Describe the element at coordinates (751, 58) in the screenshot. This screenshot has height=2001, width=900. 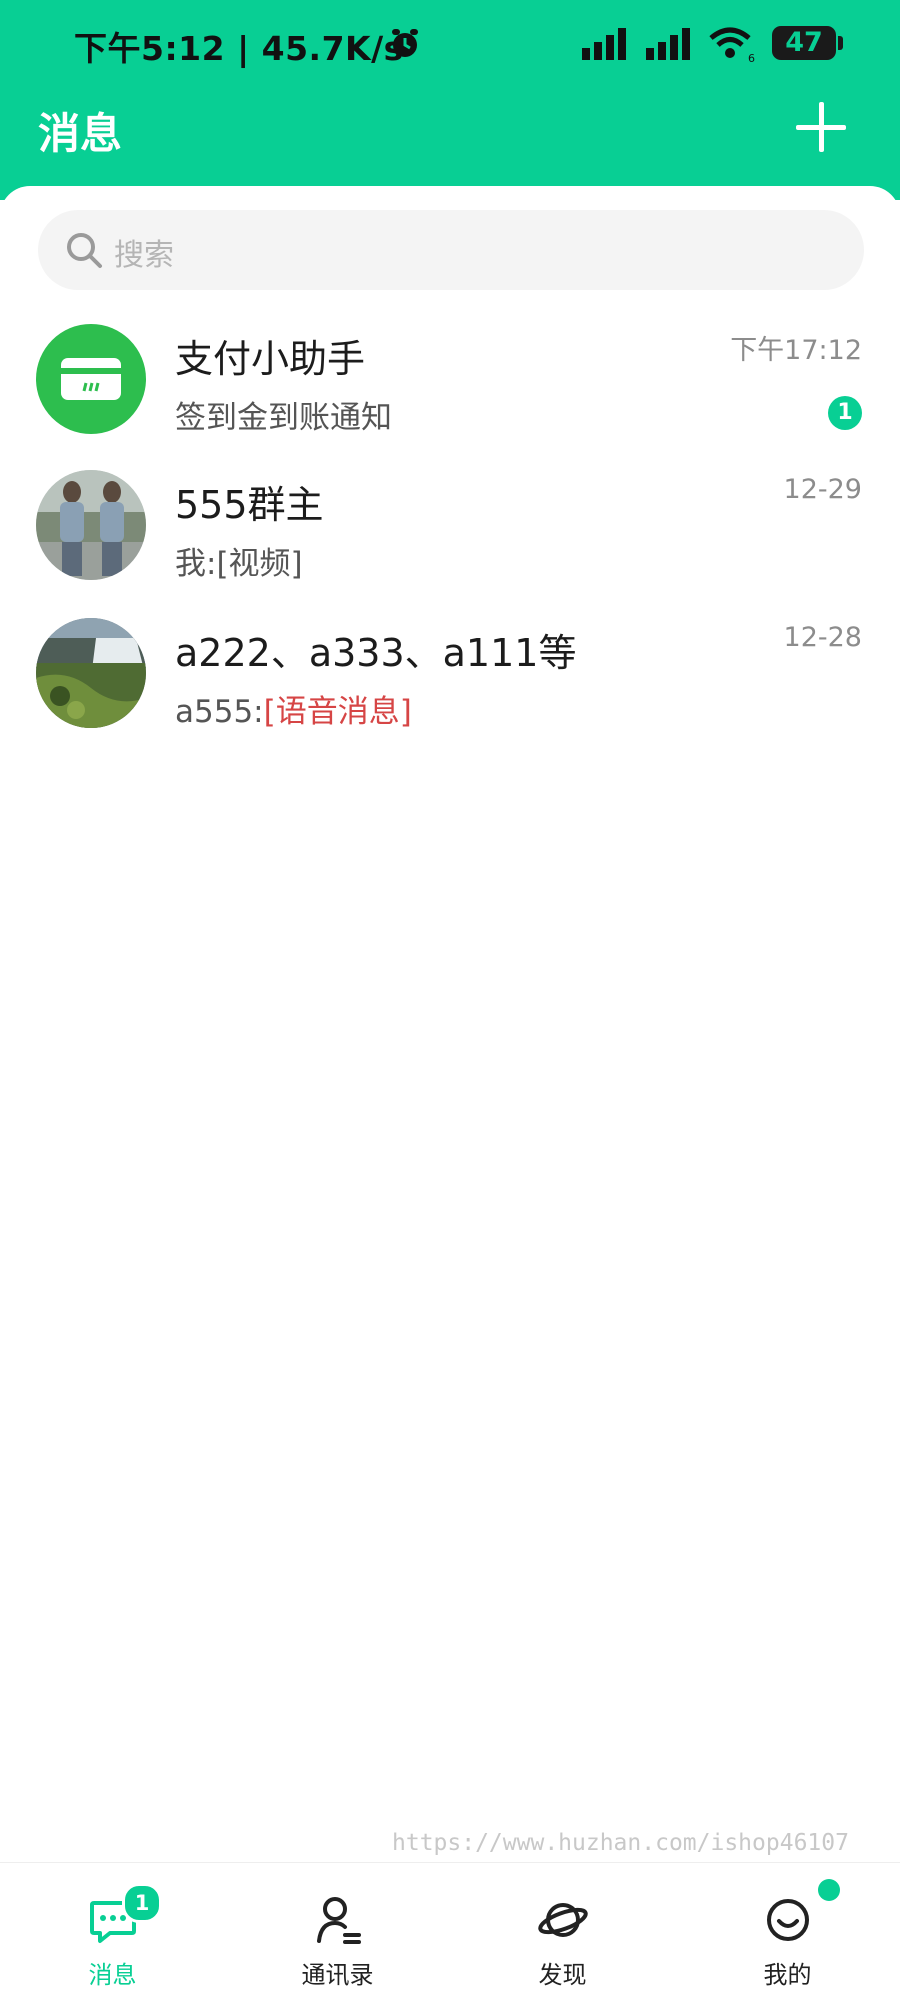
I see `wifi-label: 6` at that location.